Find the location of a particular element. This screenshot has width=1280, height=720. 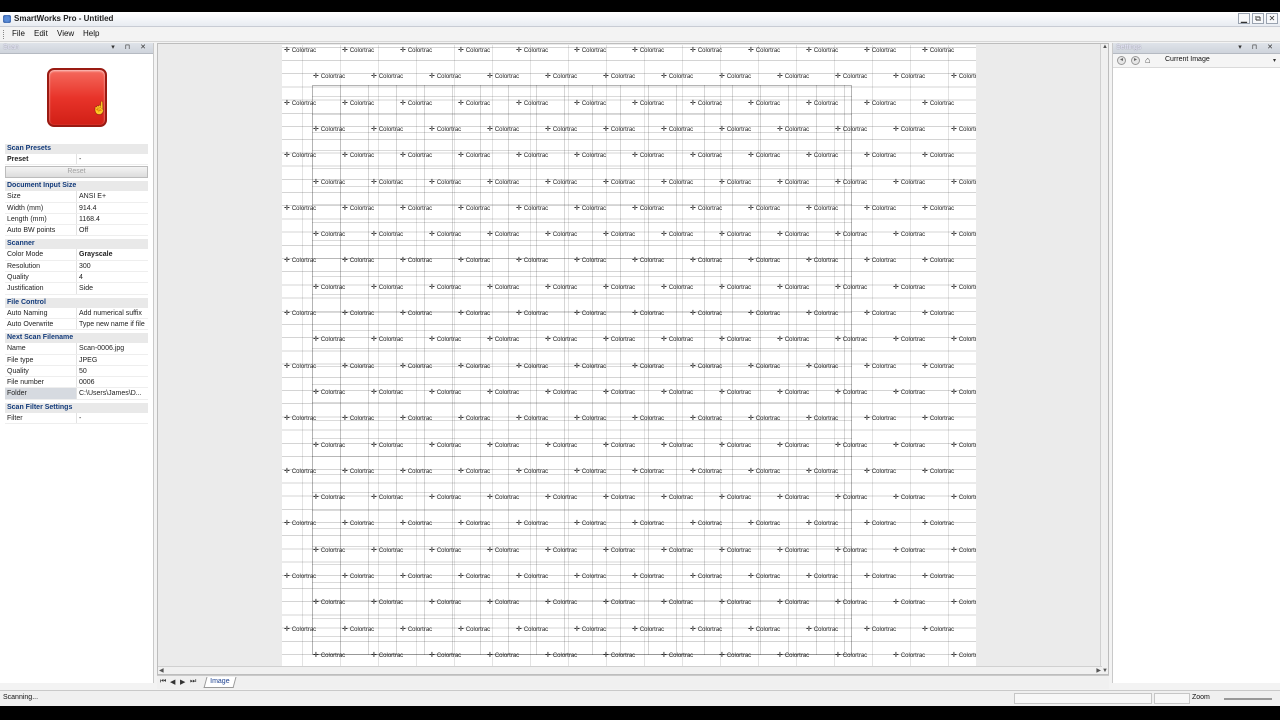

prop-value: Type new name if file is located at coordinates (112, 324).